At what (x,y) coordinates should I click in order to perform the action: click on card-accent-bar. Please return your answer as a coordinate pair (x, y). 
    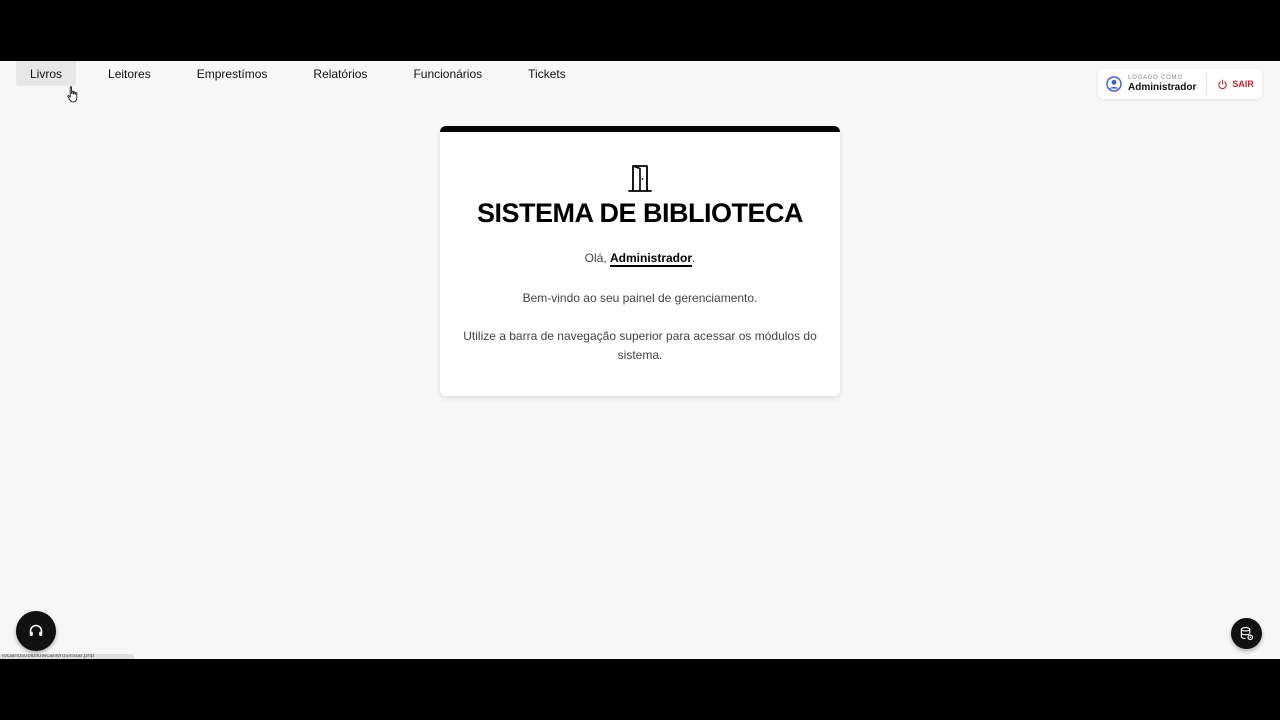
    Looking at the image, I should click on (640, 129).